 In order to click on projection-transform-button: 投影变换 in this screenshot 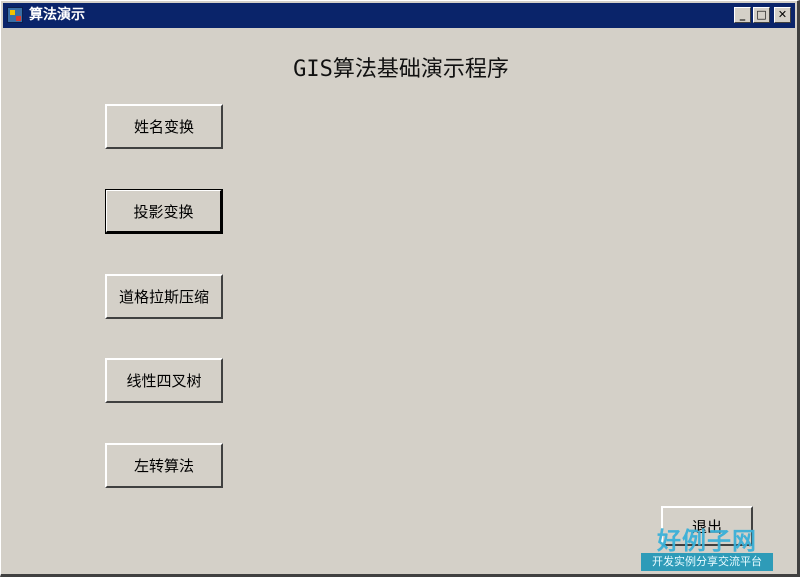, I will do `click(164, 211)`.